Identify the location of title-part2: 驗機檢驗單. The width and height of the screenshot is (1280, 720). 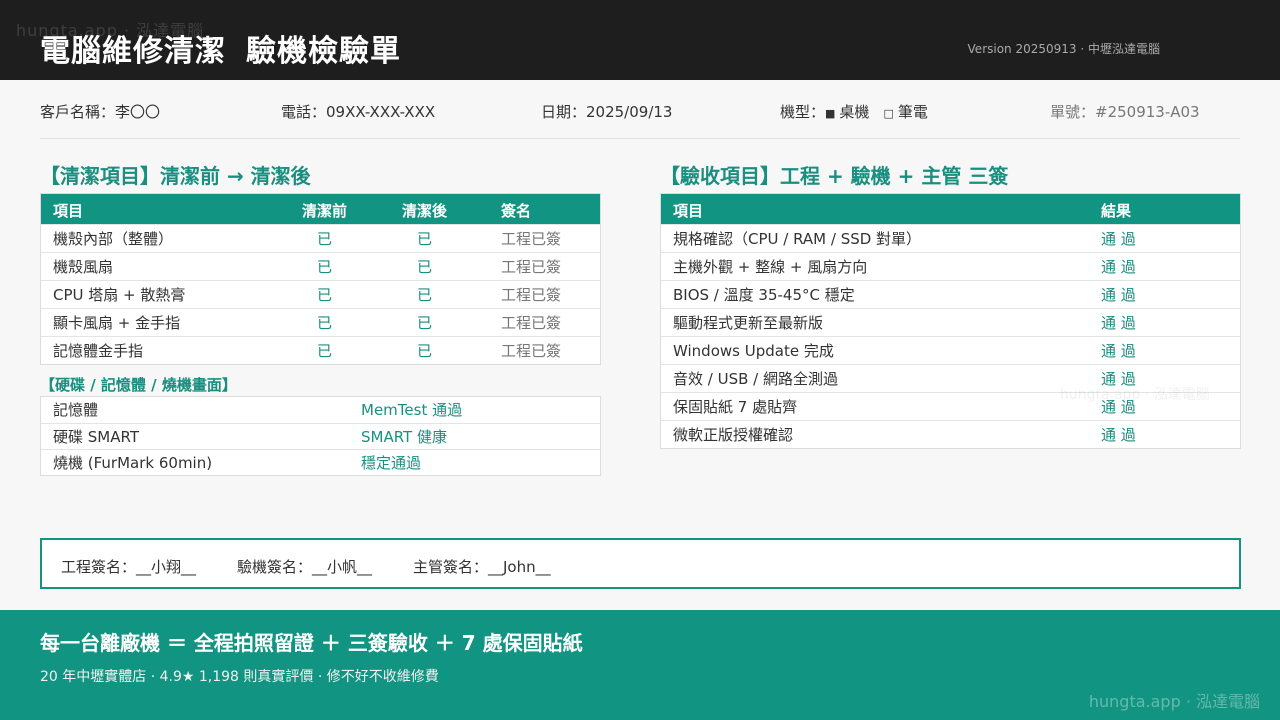
(323, 51).